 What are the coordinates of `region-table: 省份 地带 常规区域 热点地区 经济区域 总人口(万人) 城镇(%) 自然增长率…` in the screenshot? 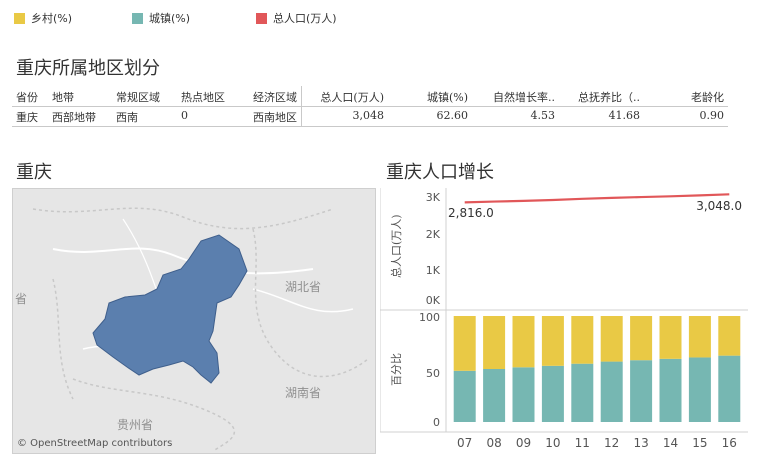 It's located at (370, 106).